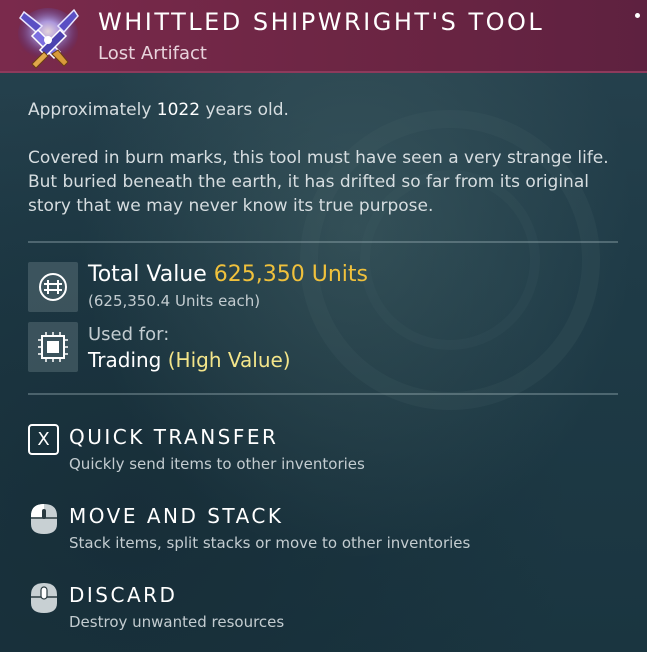  What do you see at coordinates (174, 301) in the screenshot?
I see `value-each: (625,350.4 Units each)` at bounding box center [174, 301].